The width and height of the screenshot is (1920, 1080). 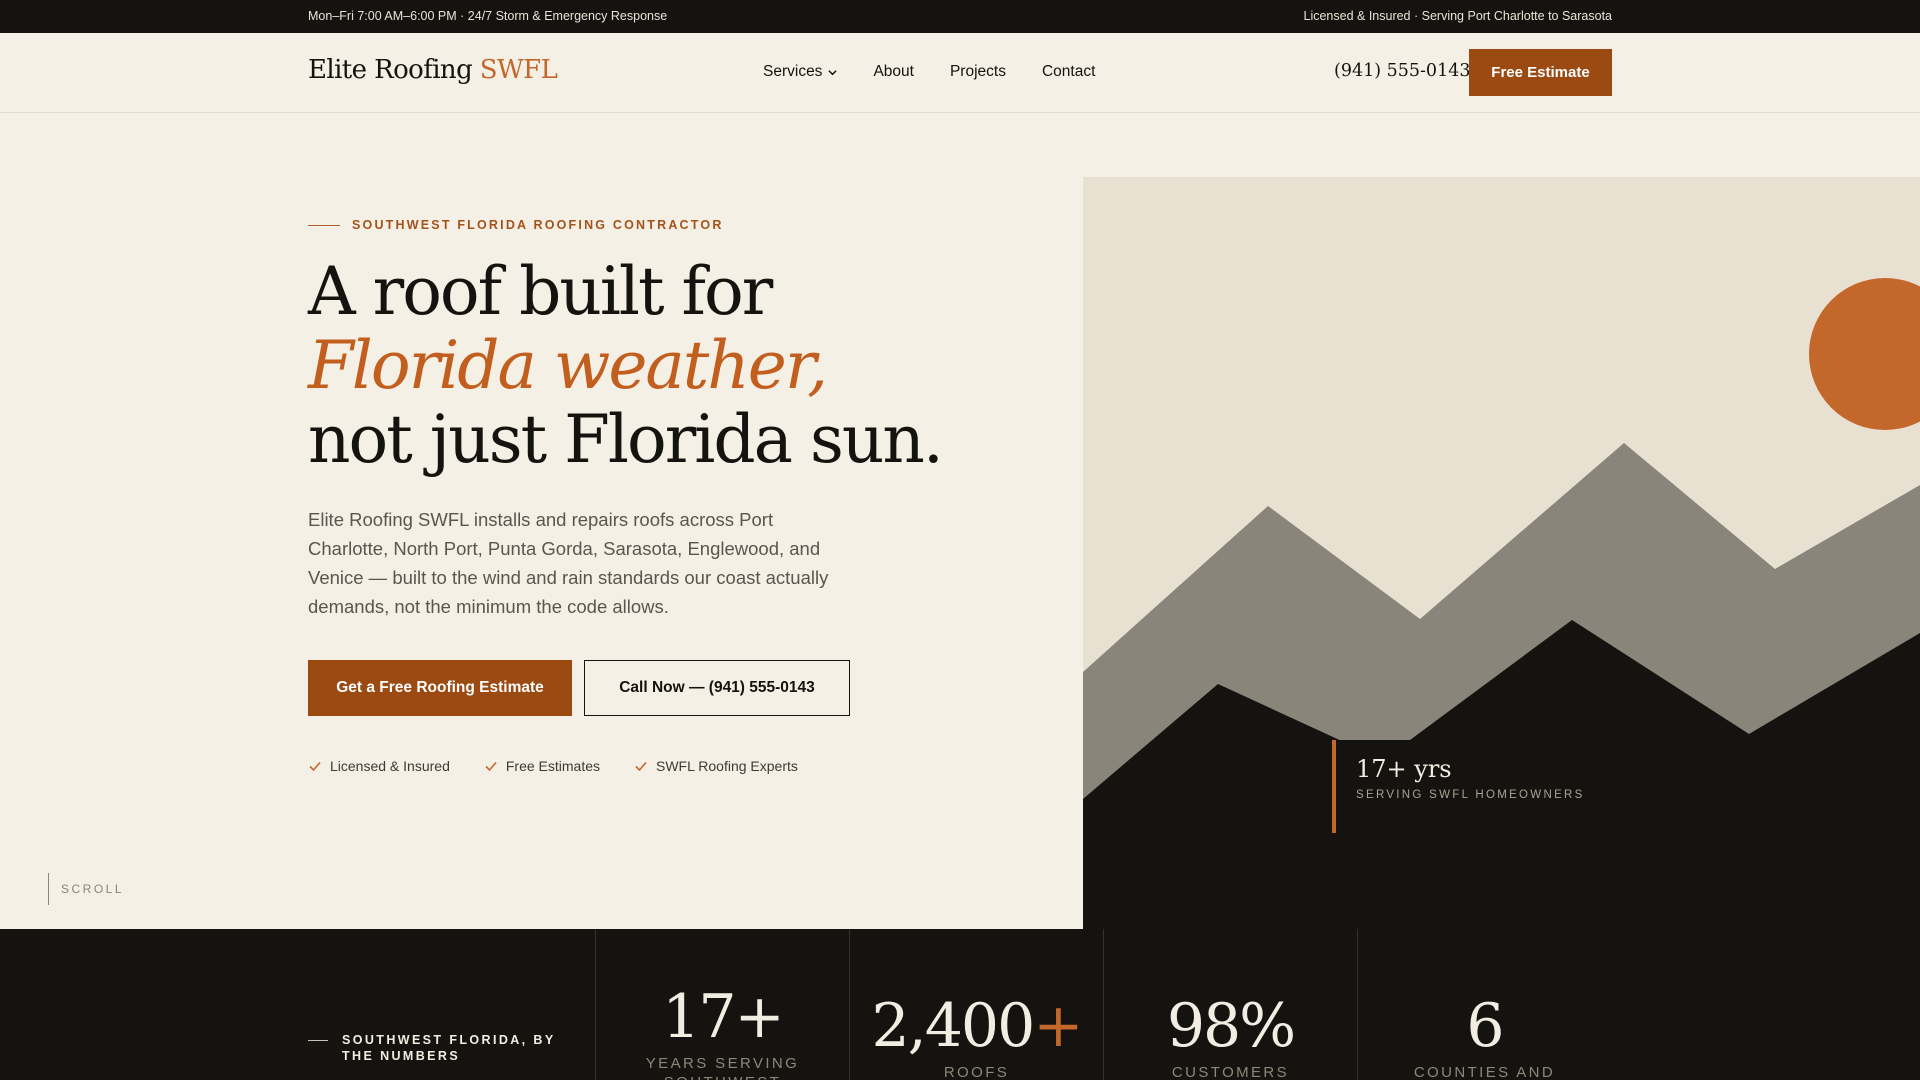 What do you see at coordinates (1540, 72) in the screenshot?
I see `free-estimate-button: Free Estimate` at bounding box center [1540, 72].